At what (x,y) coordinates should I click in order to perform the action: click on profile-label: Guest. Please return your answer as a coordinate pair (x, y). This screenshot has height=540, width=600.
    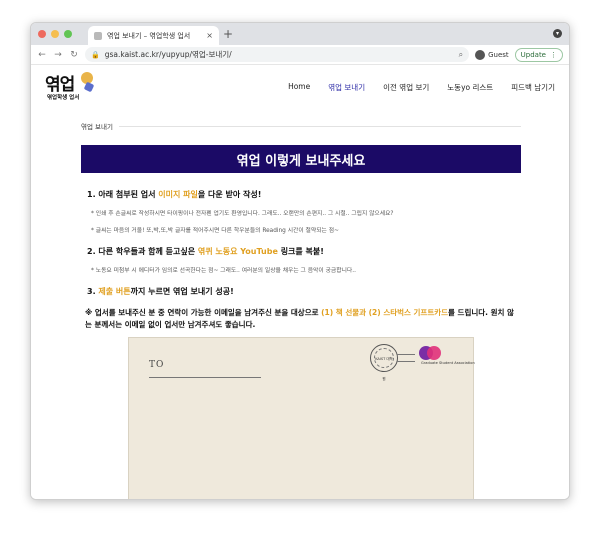
    Looking at the image, I should click on (498, 54).